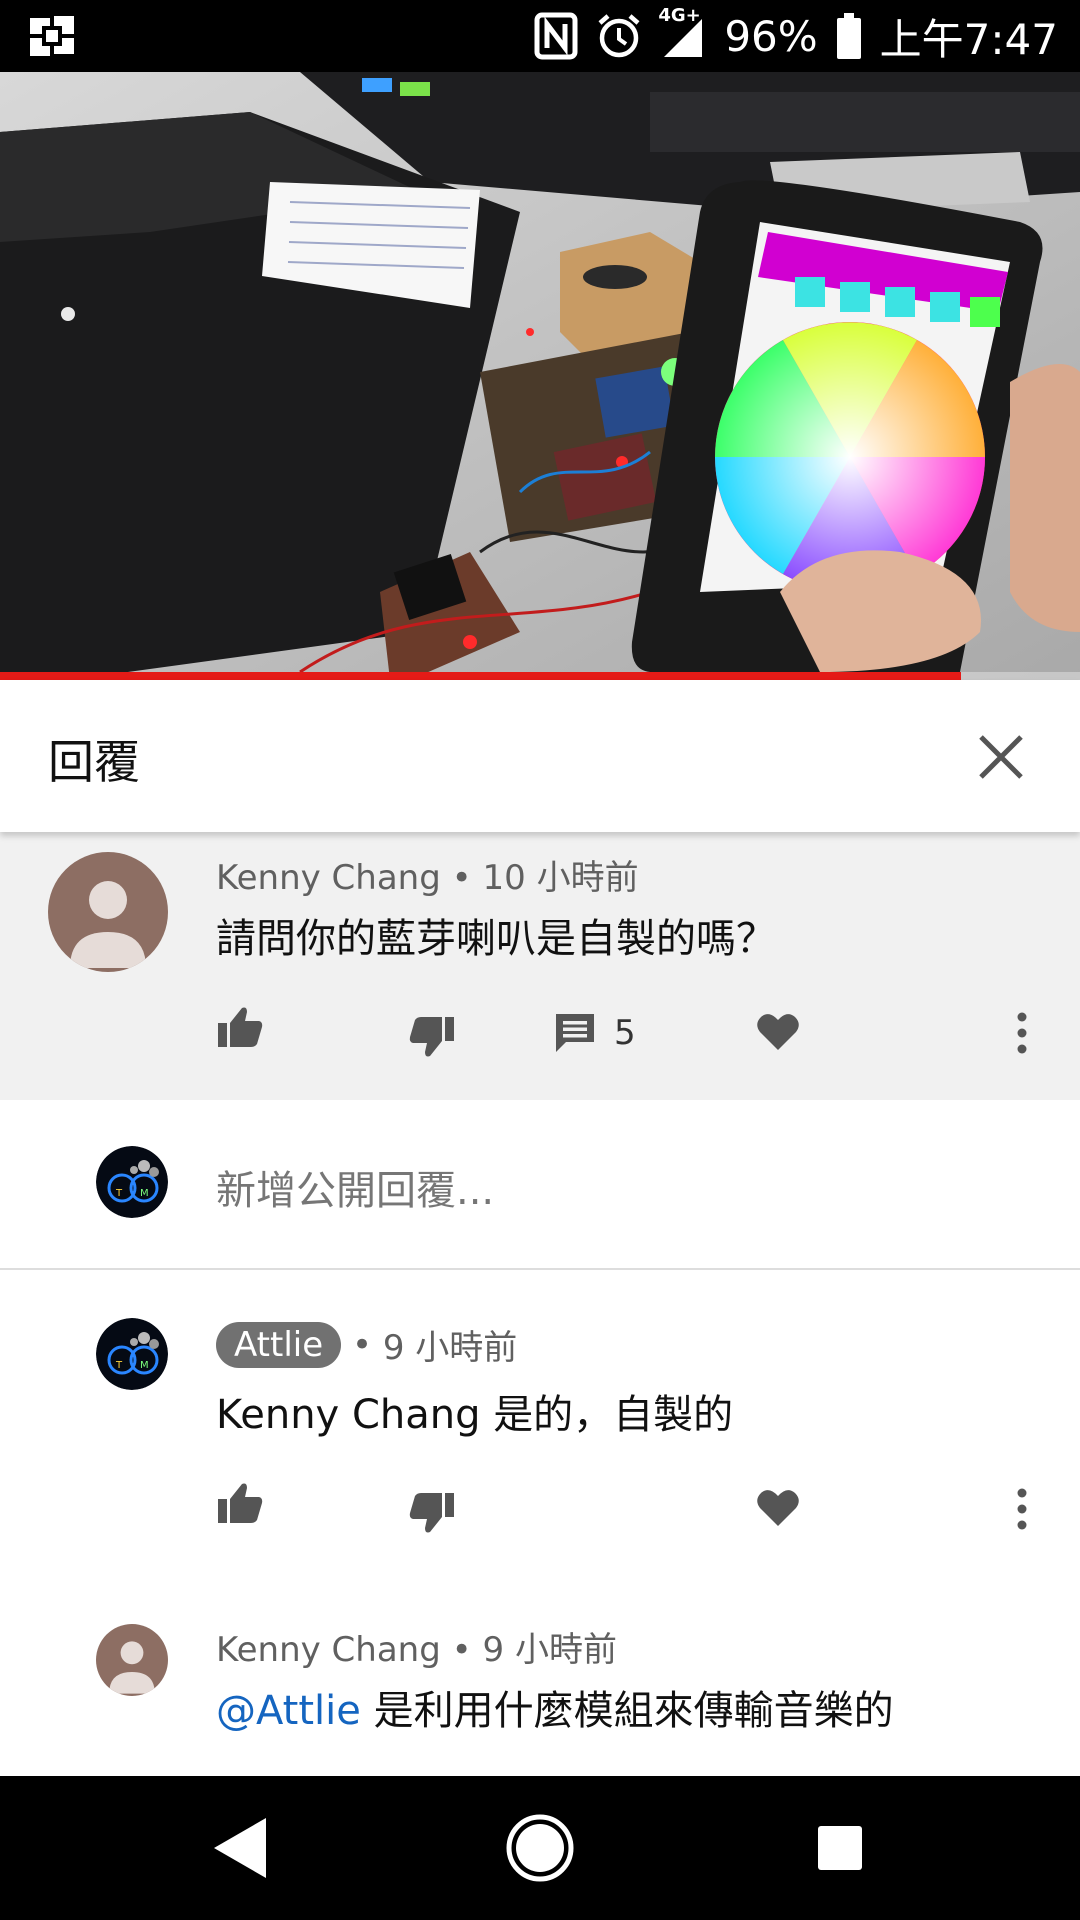 The width and height of the screenshot is (1080, 1920). I want to click on recents-square-icon, so click(840, 1848).